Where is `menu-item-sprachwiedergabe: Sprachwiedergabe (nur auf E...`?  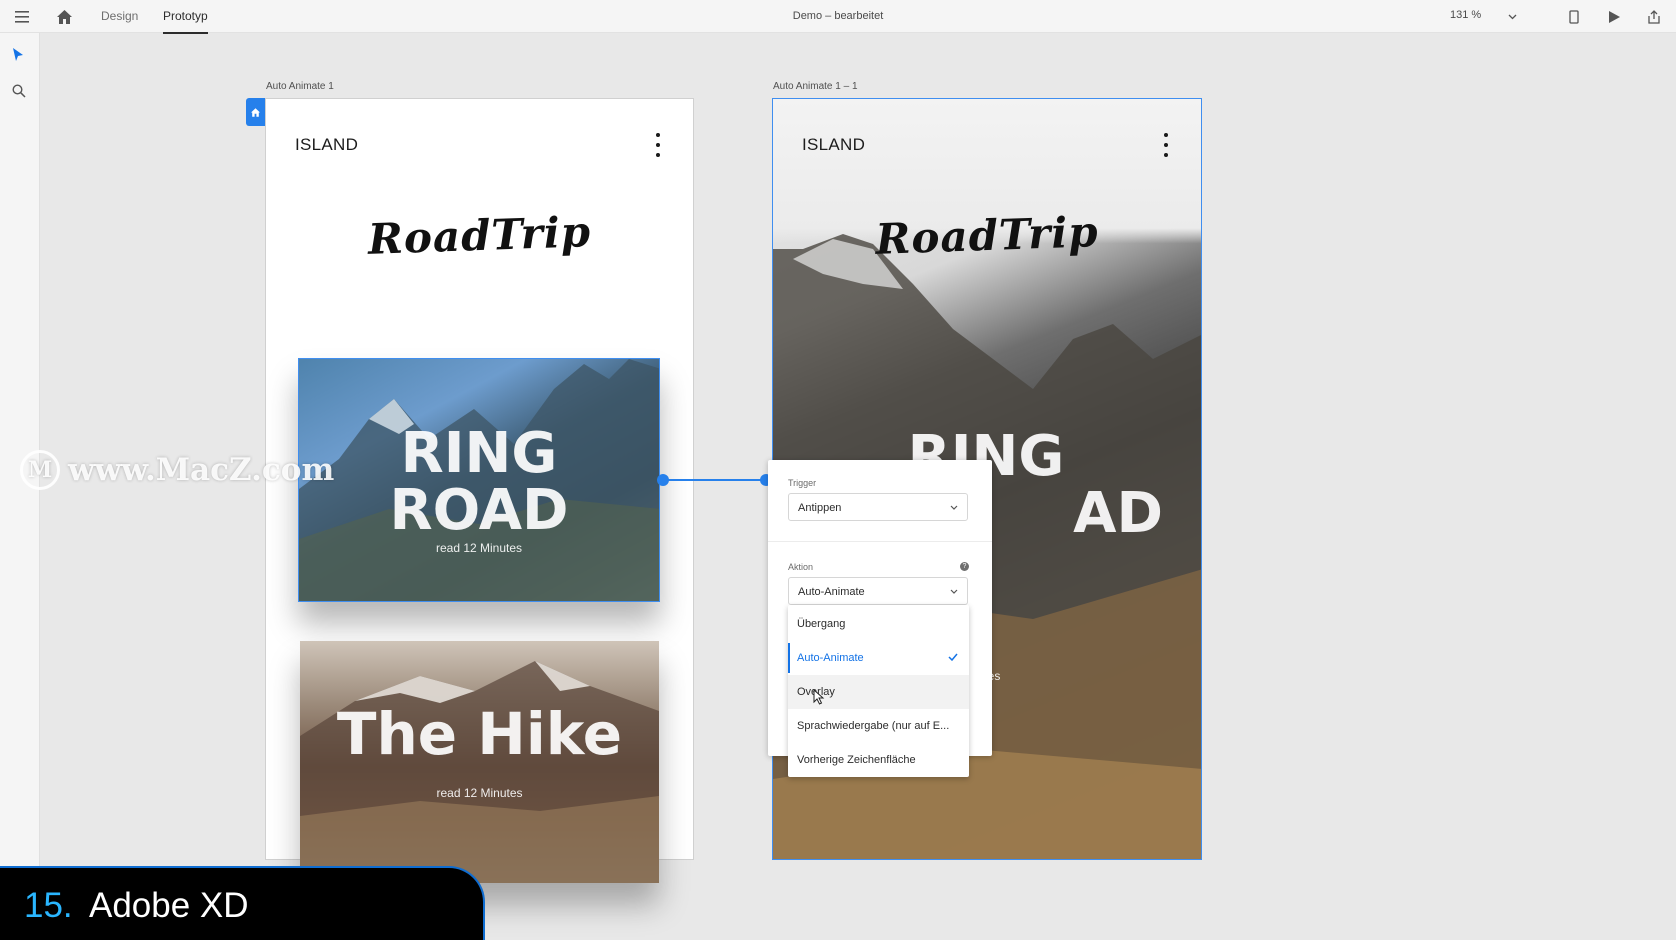
menu-item-sprachwiedergabe: Sprachwiedergabe (nur auf E... is located at coordinates (878, 726).